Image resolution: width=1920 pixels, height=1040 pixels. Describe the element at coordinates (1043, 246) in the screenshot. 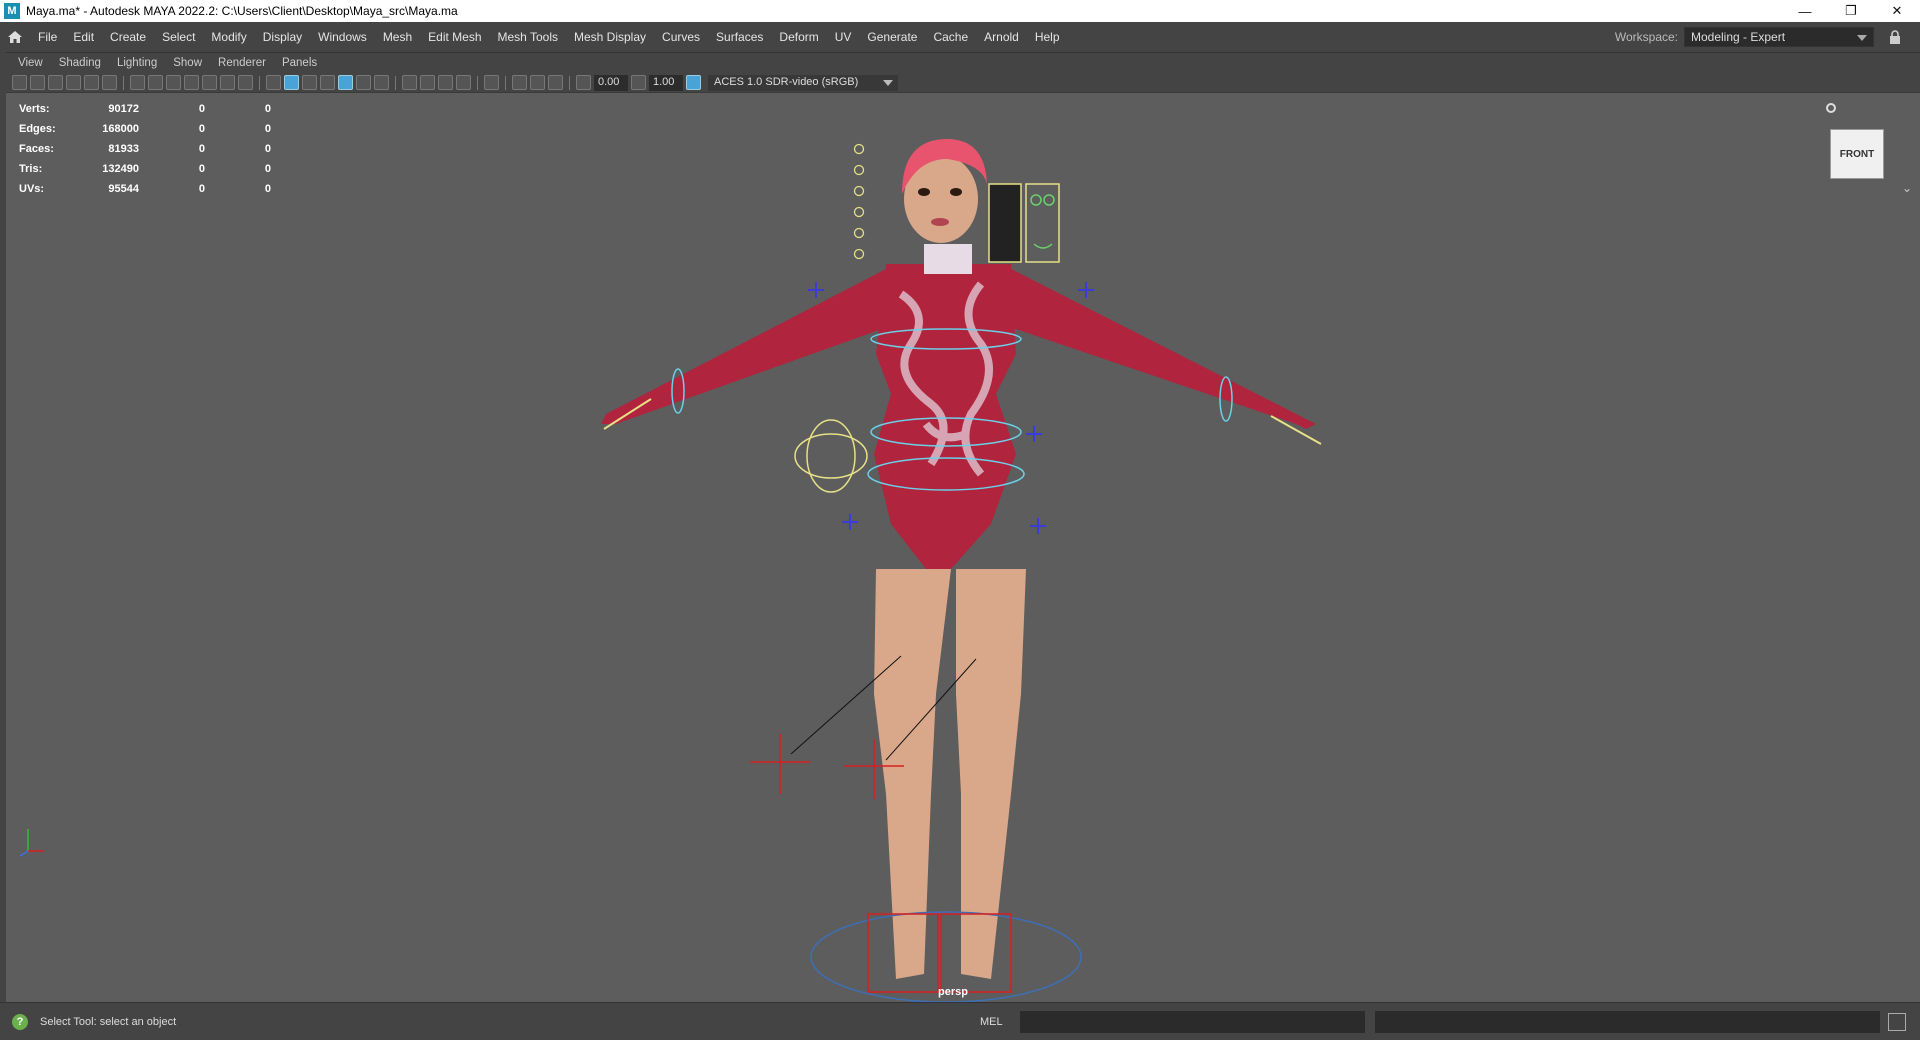

I see `face-mouth-control` at that location.